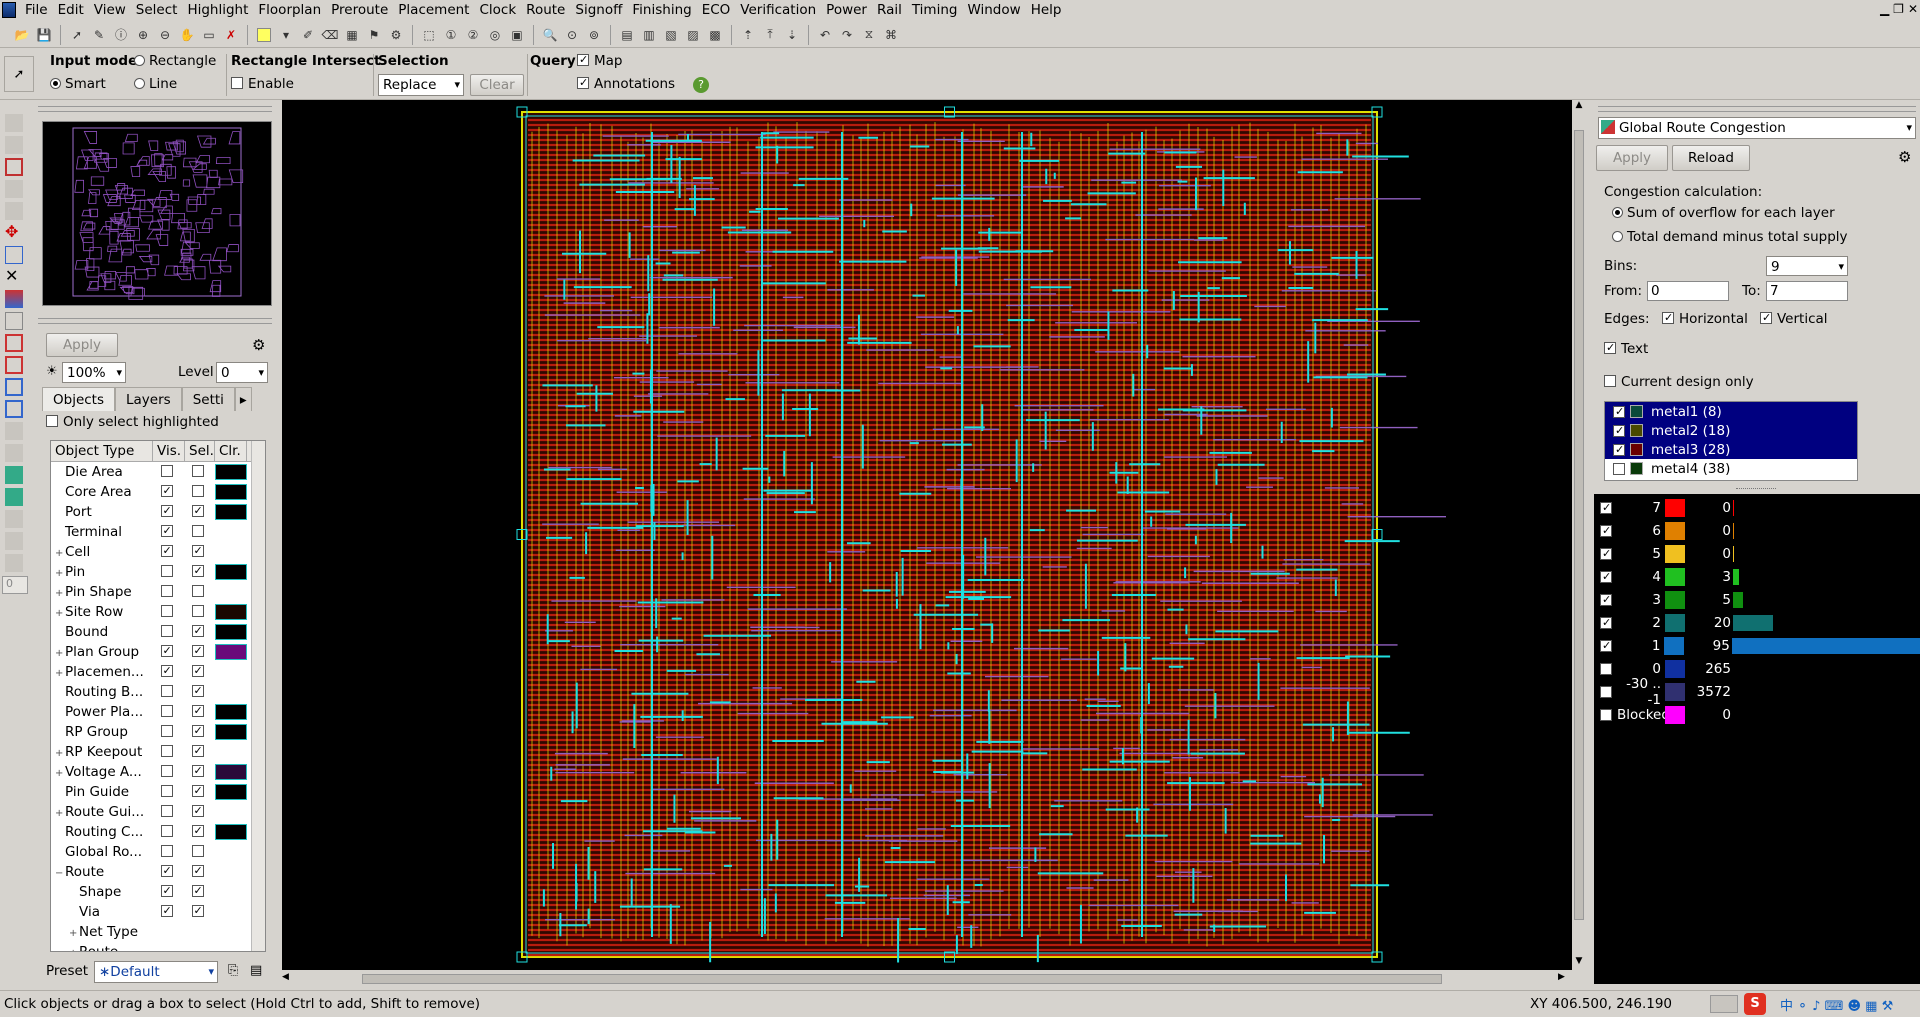 This screenshot has height=1017, width=1920. What do you see at coordinates (869, 35) in the screenshot?
I see `history-icon: ⧖` at bounding box center [869, 35].